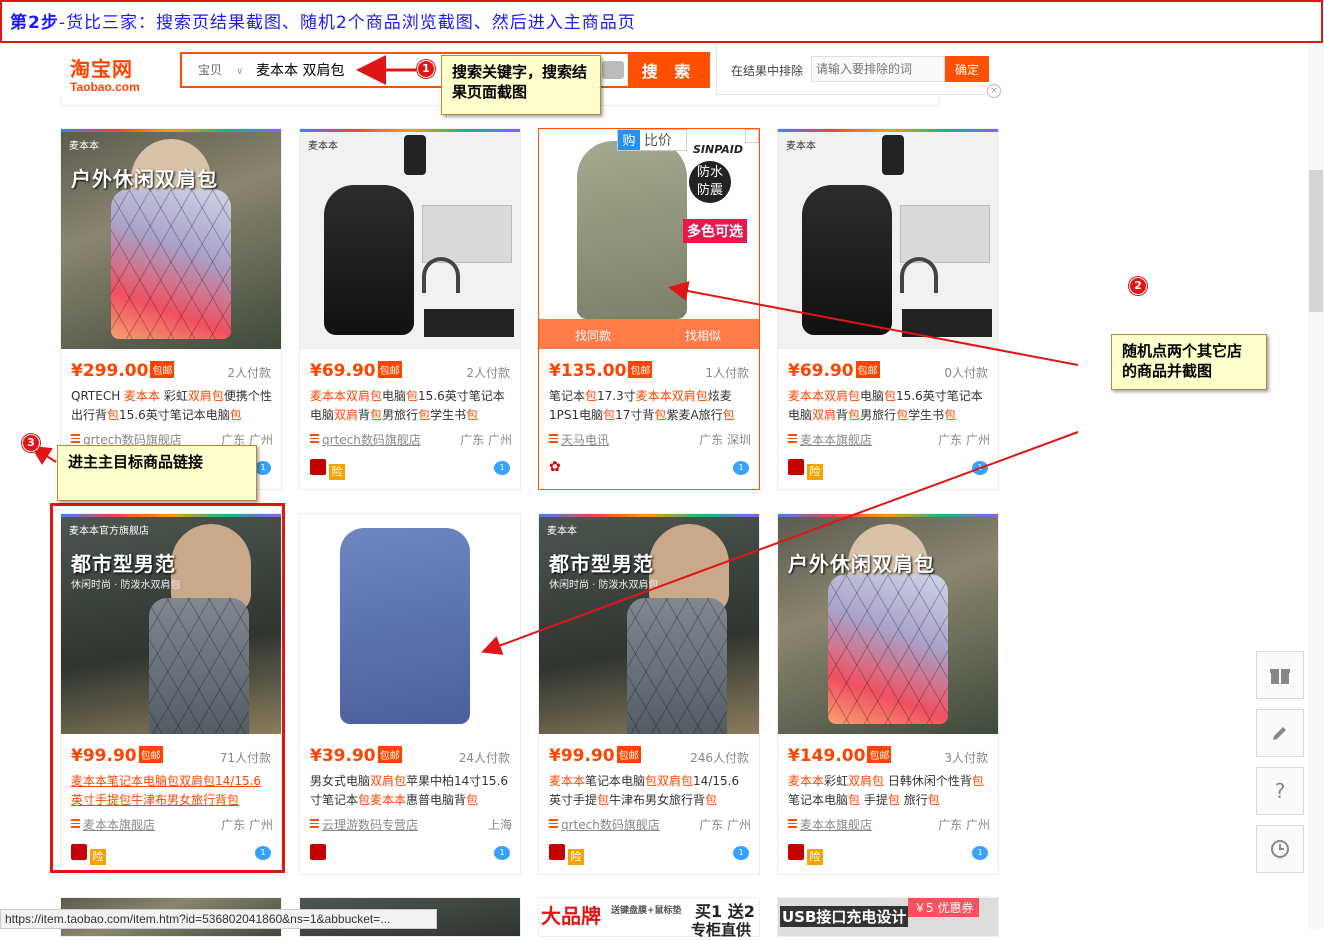 The image size is (1324, 940). Describe the element at coordinates (1189, 362) in the screenshot. I see `callout-2: 随机点两个其它店的商品并截图` at that location.